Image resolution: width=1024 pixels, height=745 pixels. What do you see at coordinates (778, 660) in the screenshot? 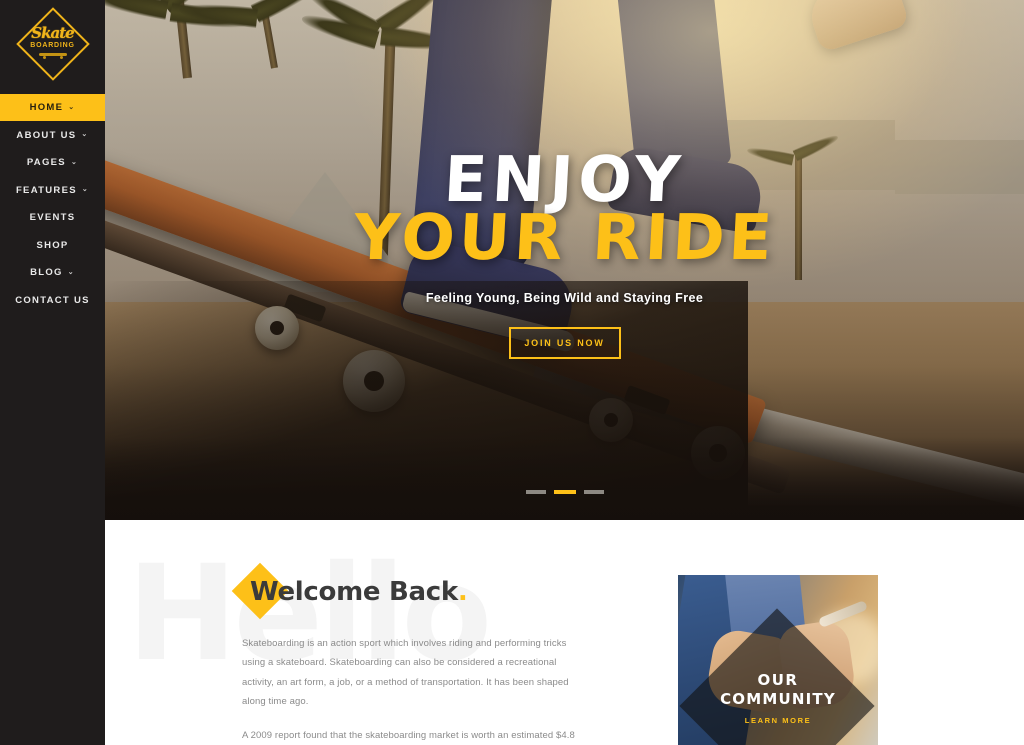
I see `community-card: OUR COMMUNITY LEARN MORE` at bounding box center [778, 660].